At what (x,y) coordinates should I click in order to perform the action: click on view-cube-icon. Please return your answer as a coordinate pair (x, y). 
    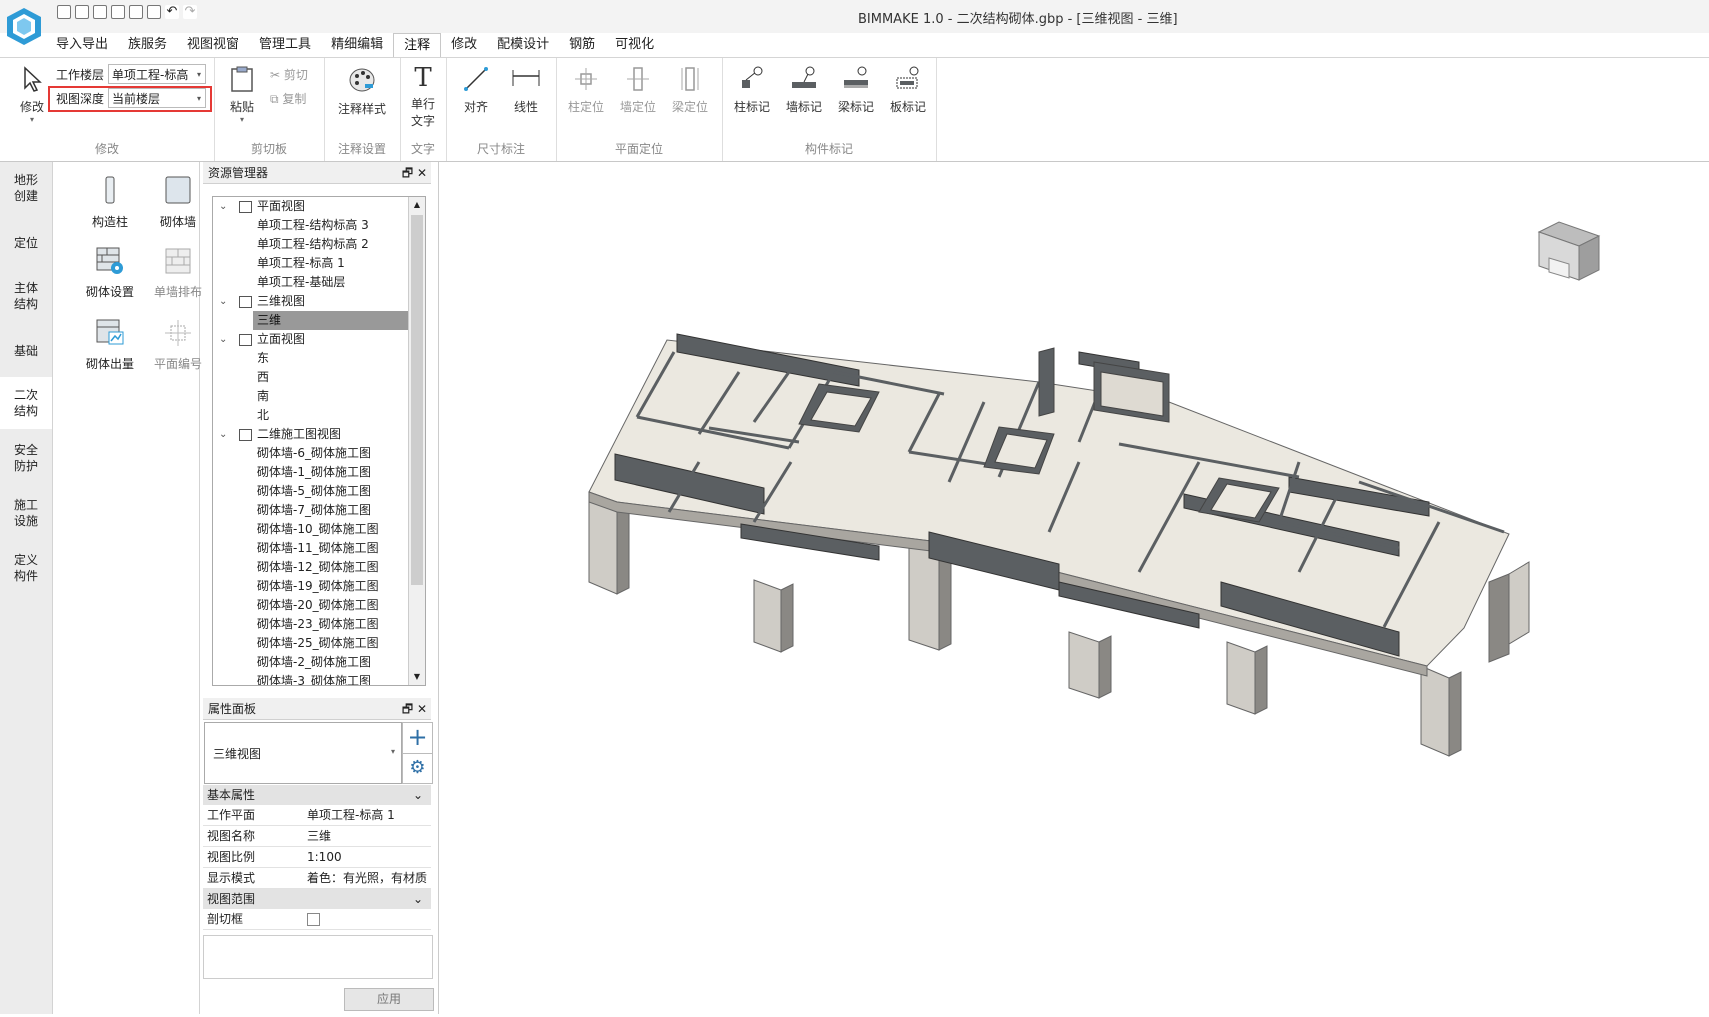
    Looking at the image, I should click on (1569, 251).